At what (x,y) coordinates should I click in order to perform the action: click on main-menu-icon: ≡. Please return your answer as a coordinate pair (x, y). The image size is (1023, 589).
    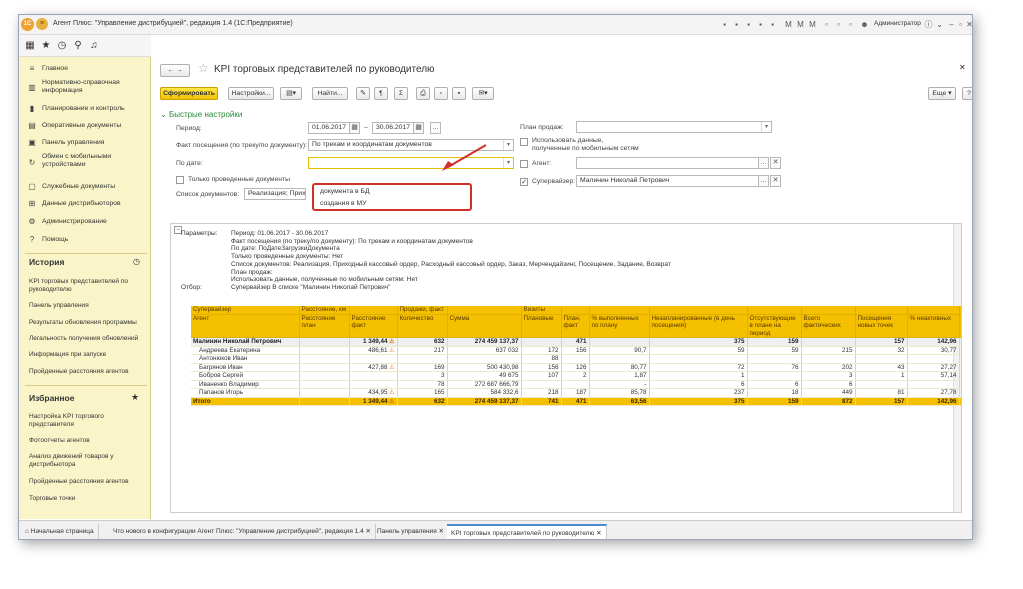
    Looking at the image, I should click on (42, 24).